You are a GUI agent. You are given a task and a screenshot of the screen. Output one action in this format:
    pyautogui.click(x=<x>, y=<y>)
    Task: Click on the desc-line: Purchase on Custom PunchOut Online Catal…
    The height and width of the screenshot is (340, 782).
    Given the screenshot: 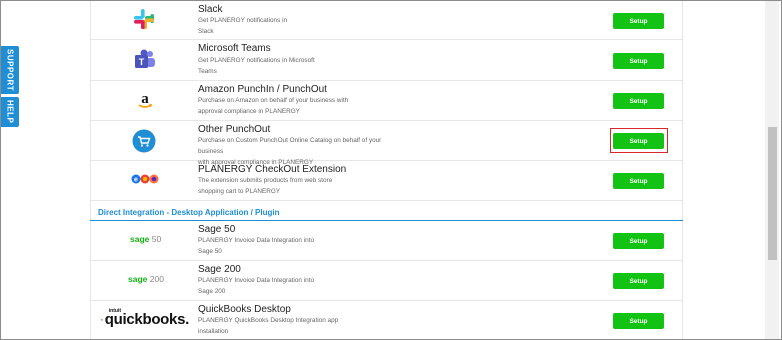 What is the action you would take?
    pyautogui.click(x=290, y=146)
    